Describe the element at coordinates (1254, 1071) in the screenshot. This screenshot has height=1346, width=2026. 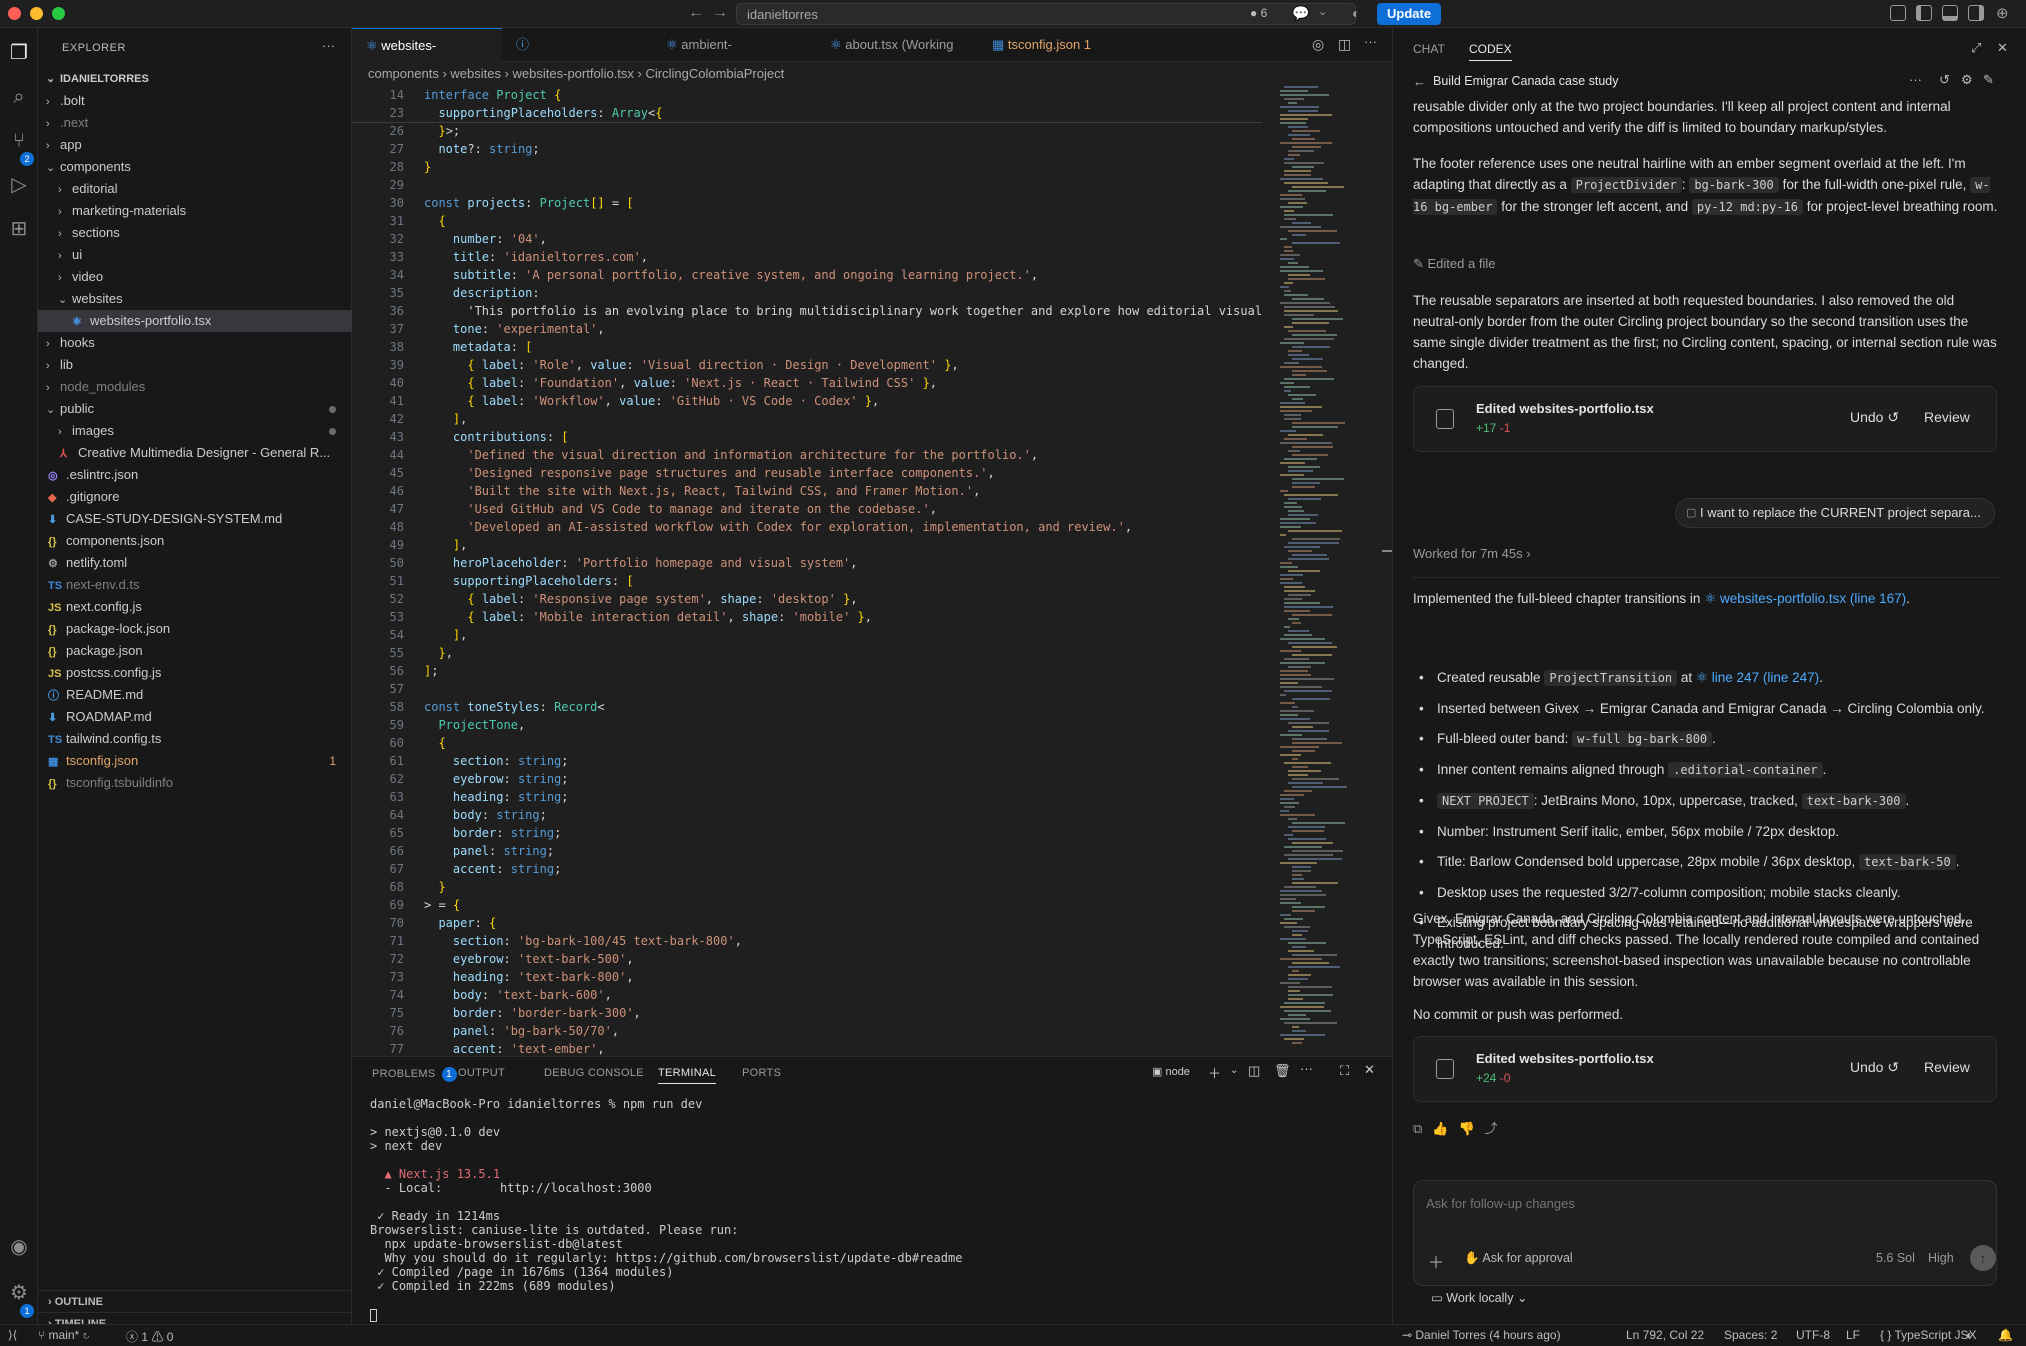
I see `split-terminal-icon: ◫` at that location.